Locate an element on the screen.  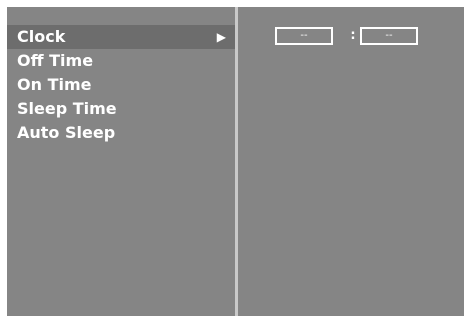
menu-item-clock: Clock ▶ is located at coordinates (121, 37).